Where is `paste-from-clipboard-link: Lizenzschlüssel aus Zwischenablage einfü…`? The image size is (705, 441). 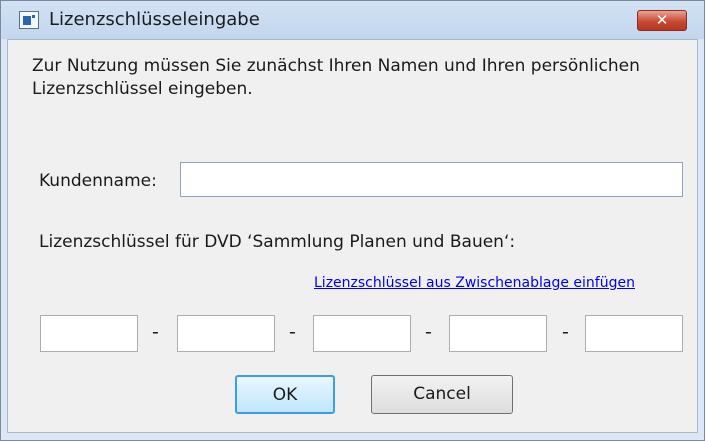 paste-from-clipboard-link: Lizenzschlüssel aus Zwischenablage einfü… is located at coordinates (474, 283).